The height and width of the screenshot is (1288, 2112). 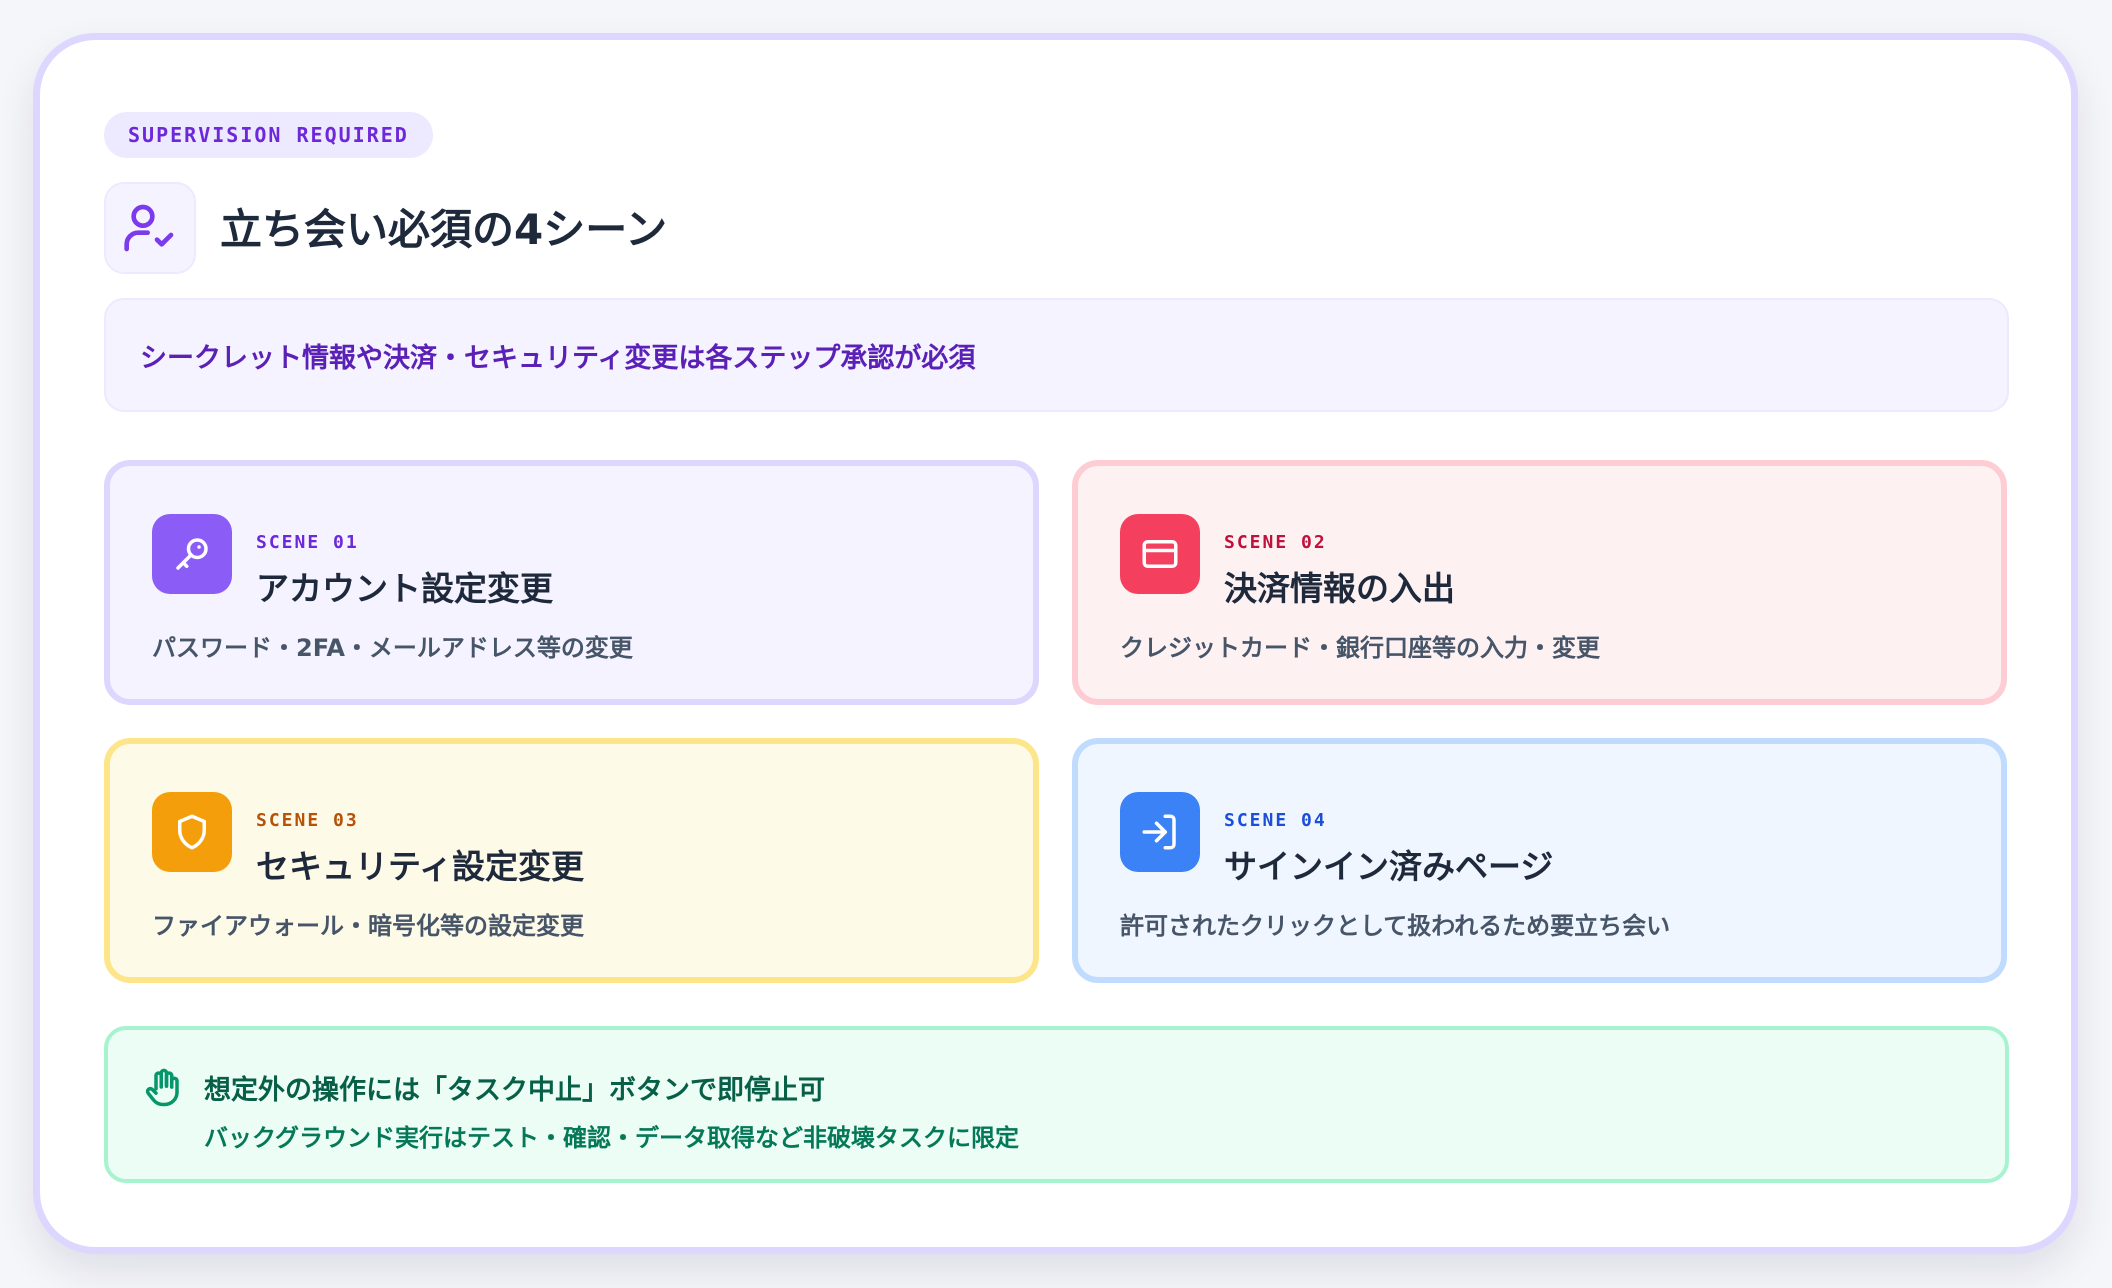 I want to click on scene-description: クレジットカード・銀行口座等の入力・変更, so click(x=1360, y=648).